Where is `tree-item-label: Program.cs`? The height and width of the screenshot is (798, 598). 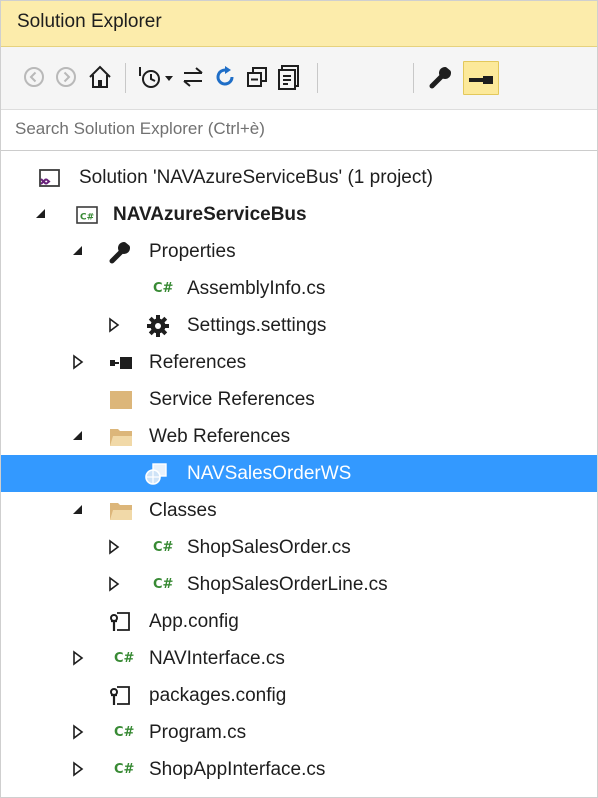 tree-item-label: Program.cs is located at coordinates (198, 732).